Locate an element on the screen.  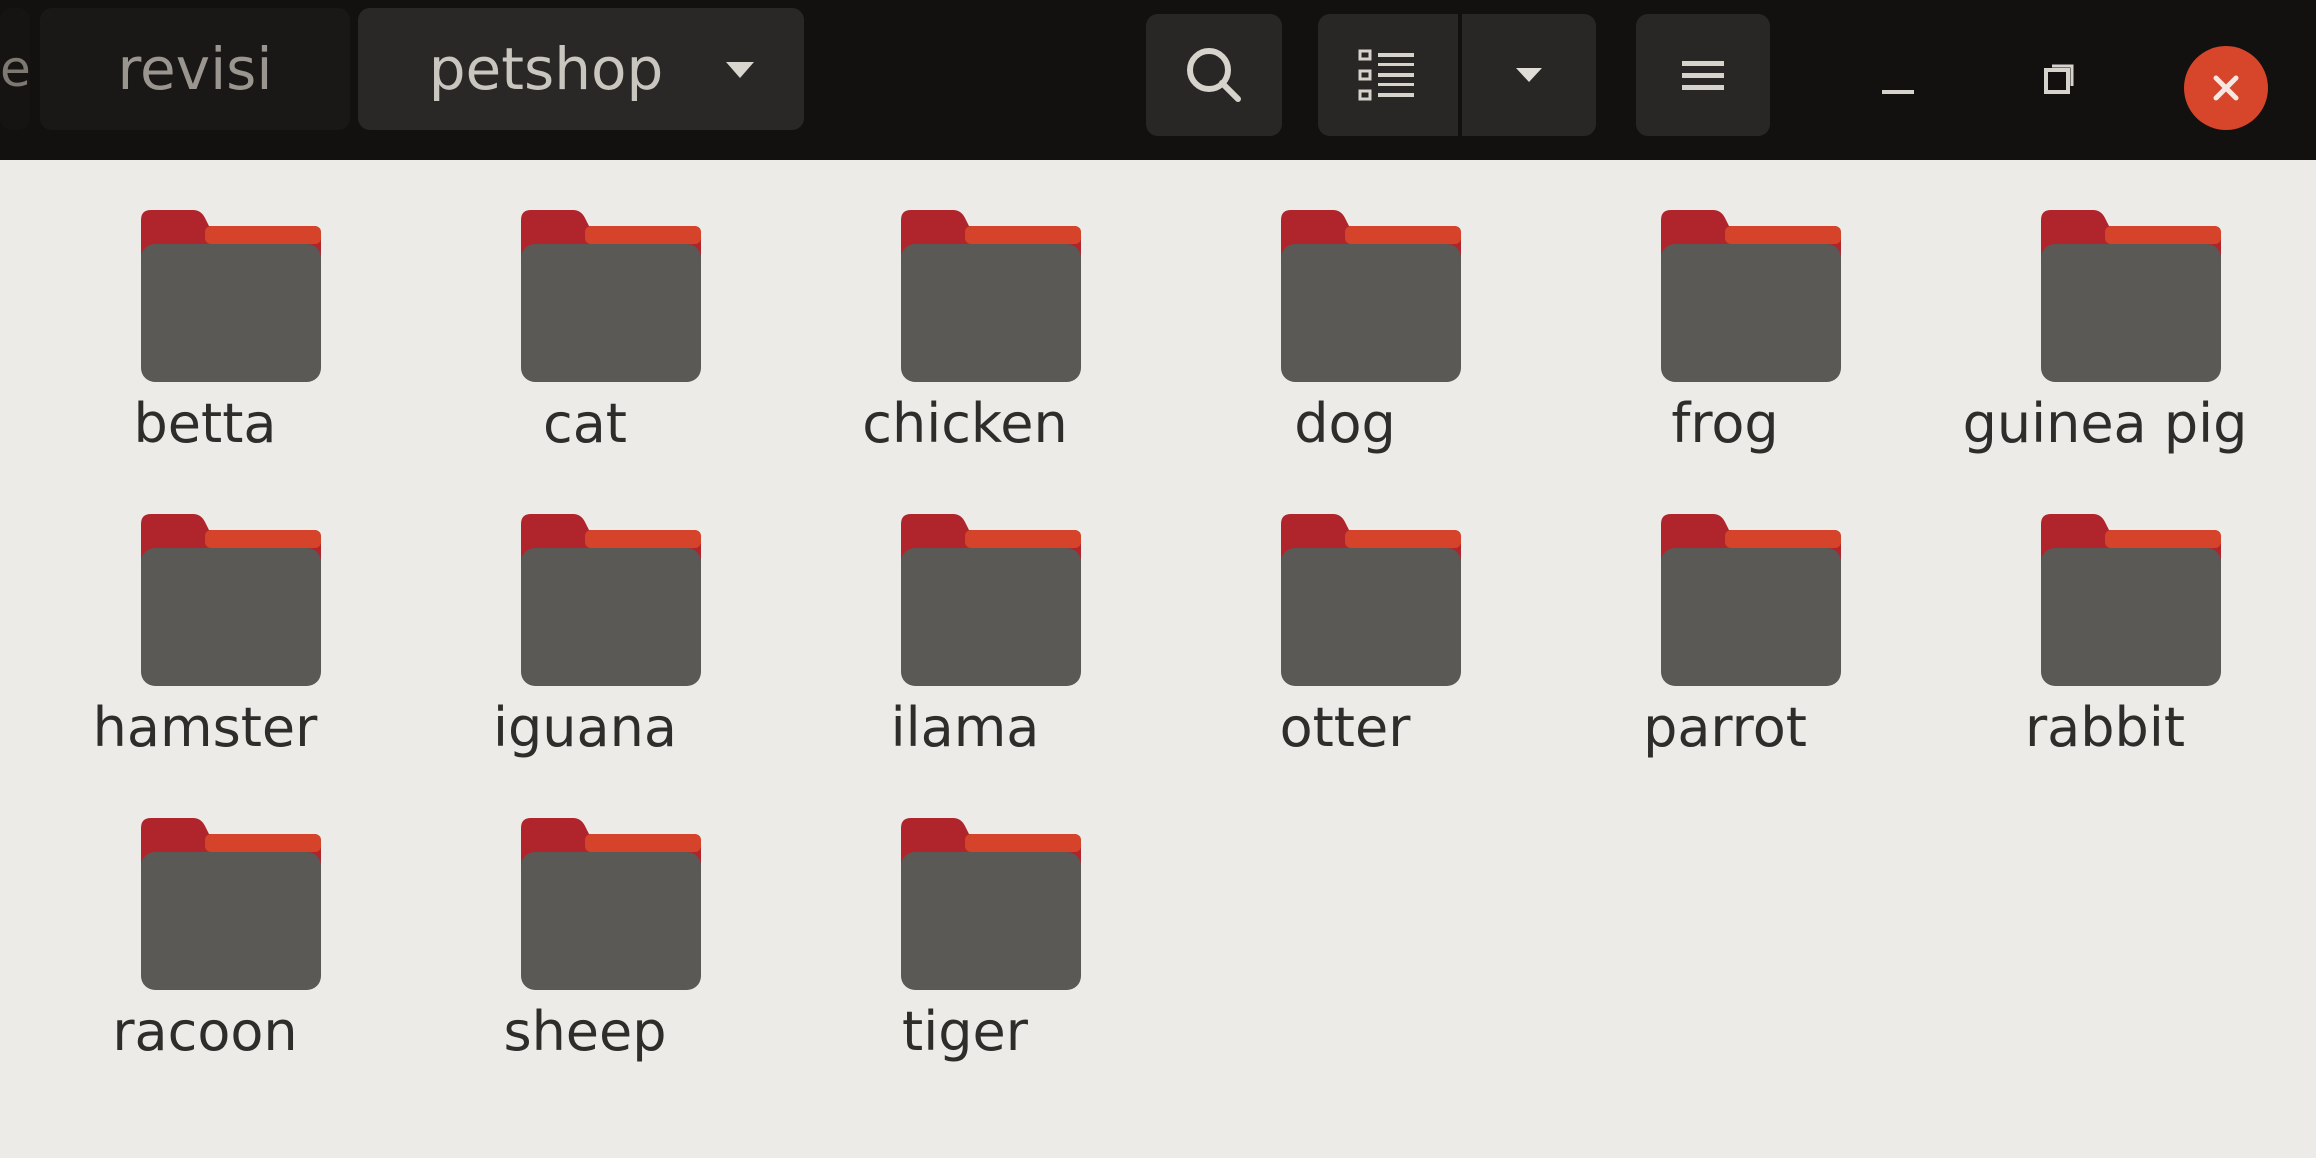
search-icon is located at coordinates (1214, 75).